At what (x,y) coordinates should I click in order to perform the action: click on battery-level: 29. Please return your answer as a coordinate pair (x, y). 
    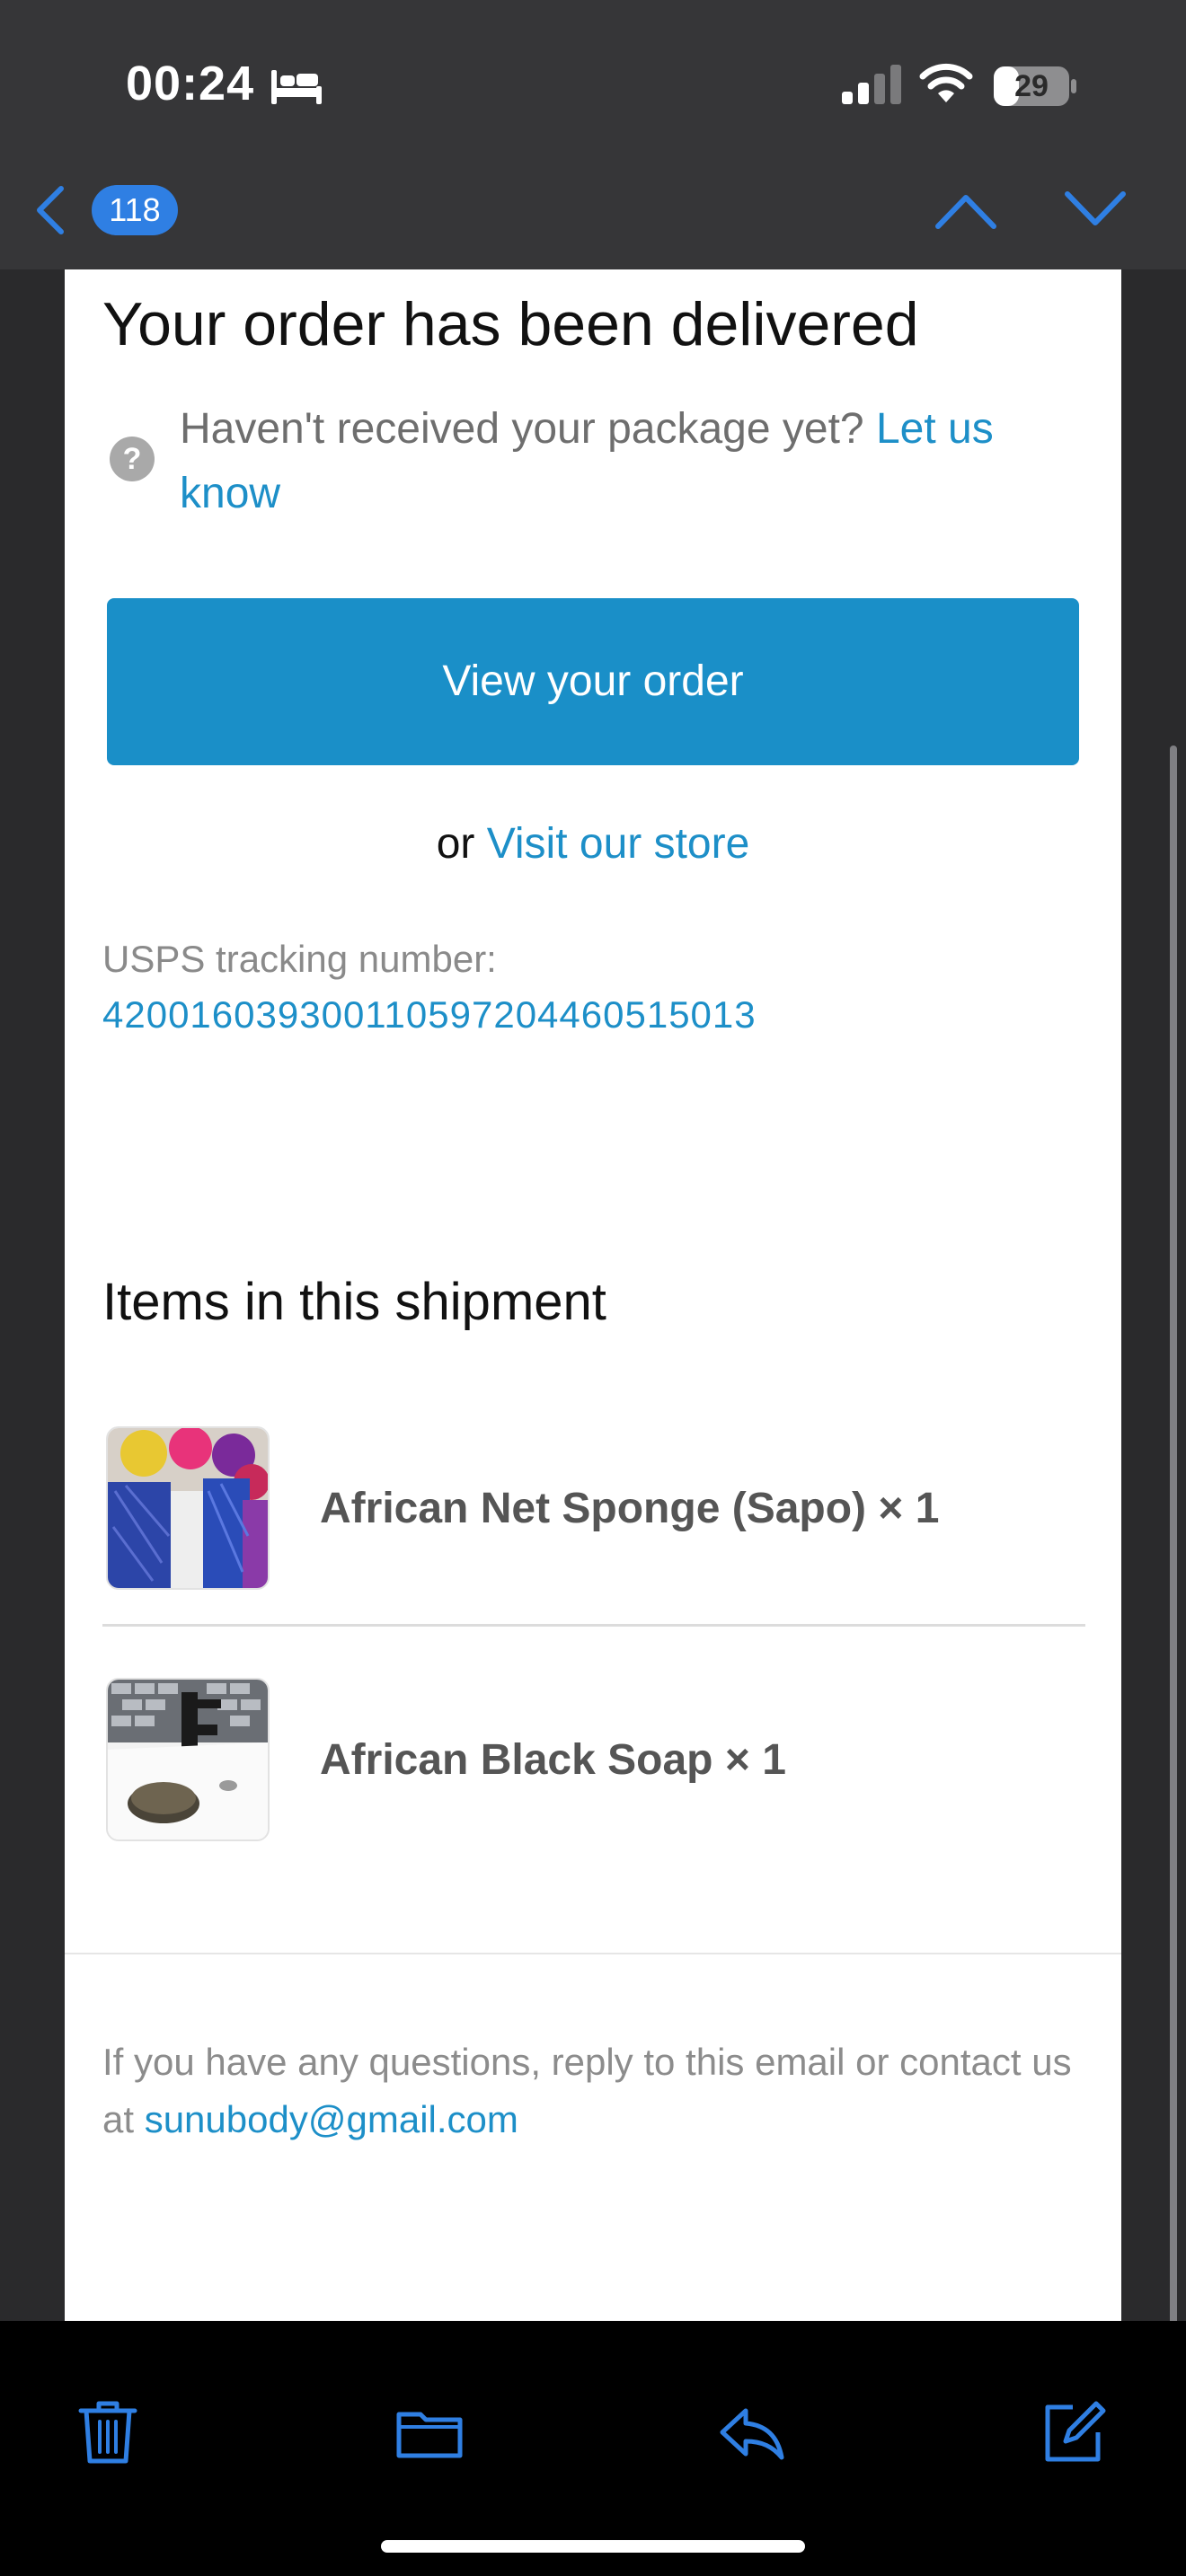
    Looking at the image, I should click on (1031, 86).